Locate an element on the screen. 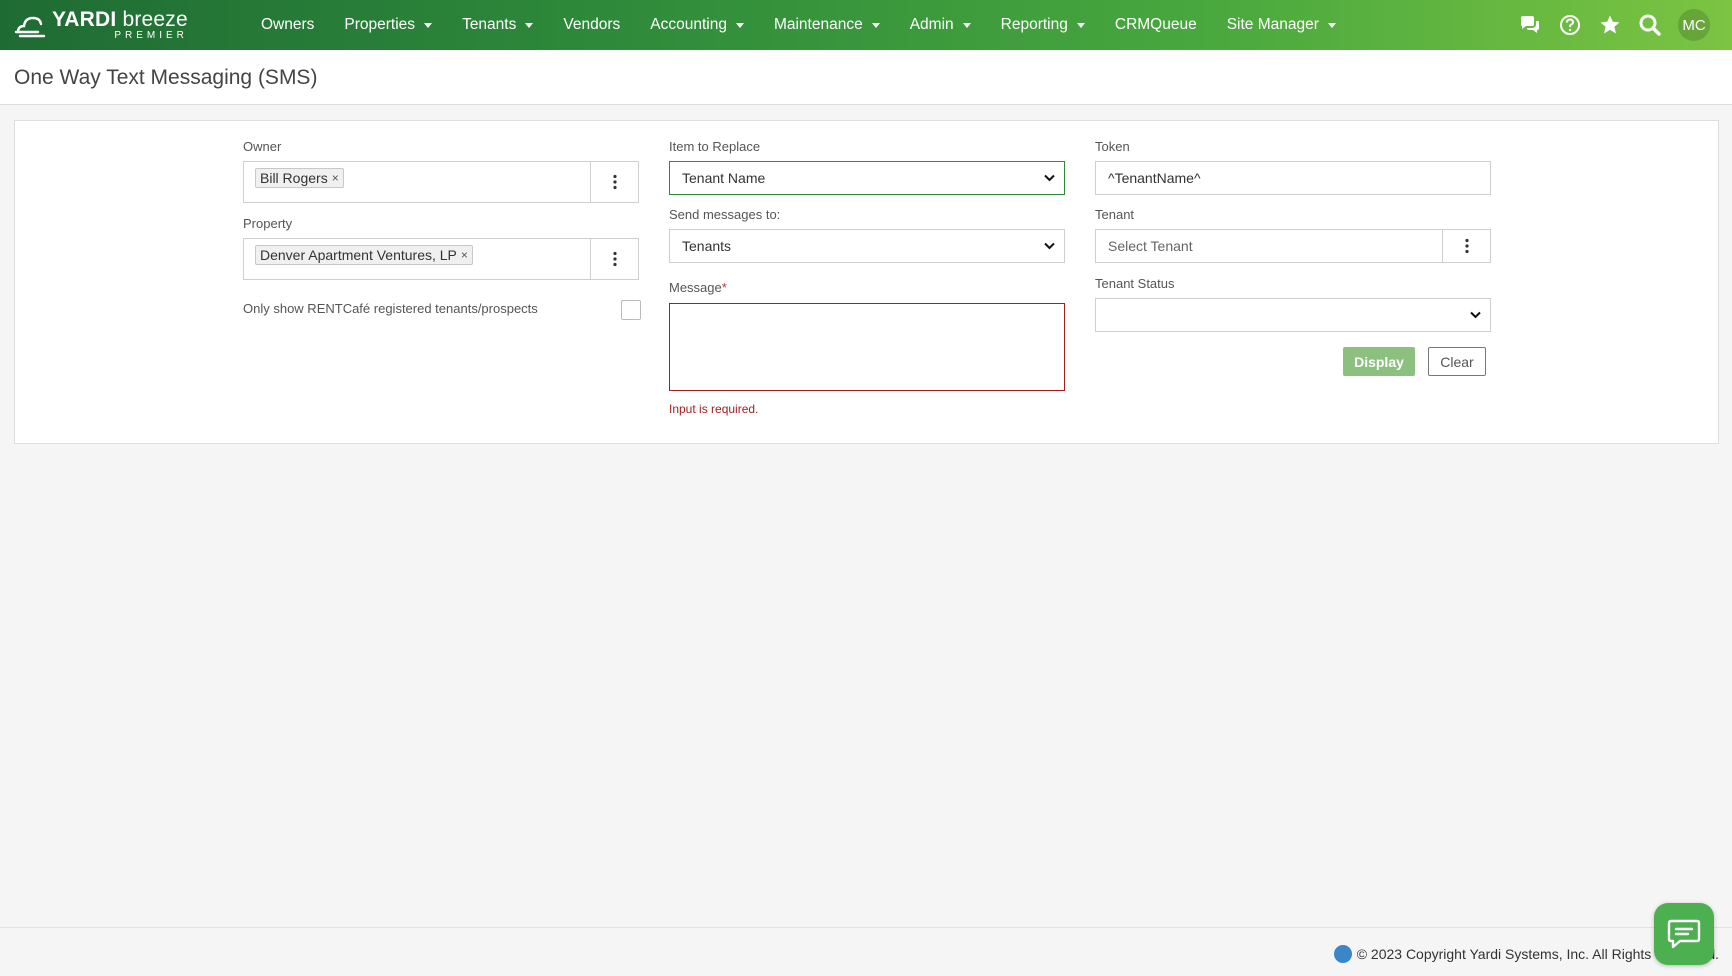  owner-multiselect: Bill Rogers × is located at coordinates (417, 182).